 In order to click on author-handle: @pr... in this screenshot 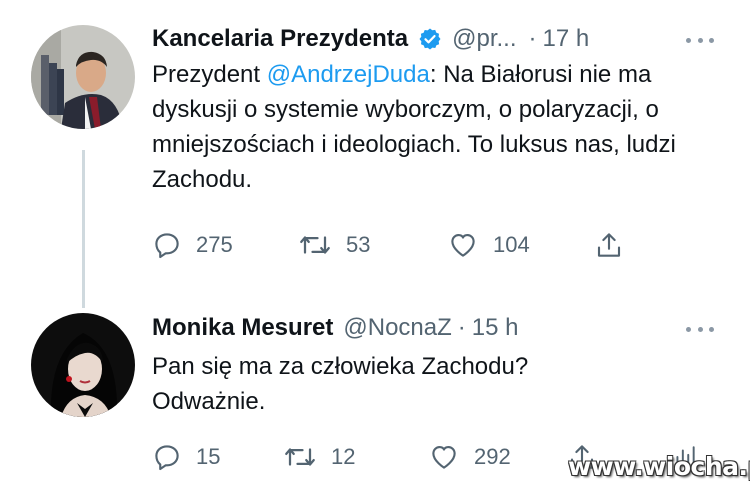, I will do `click(484, 39)`.